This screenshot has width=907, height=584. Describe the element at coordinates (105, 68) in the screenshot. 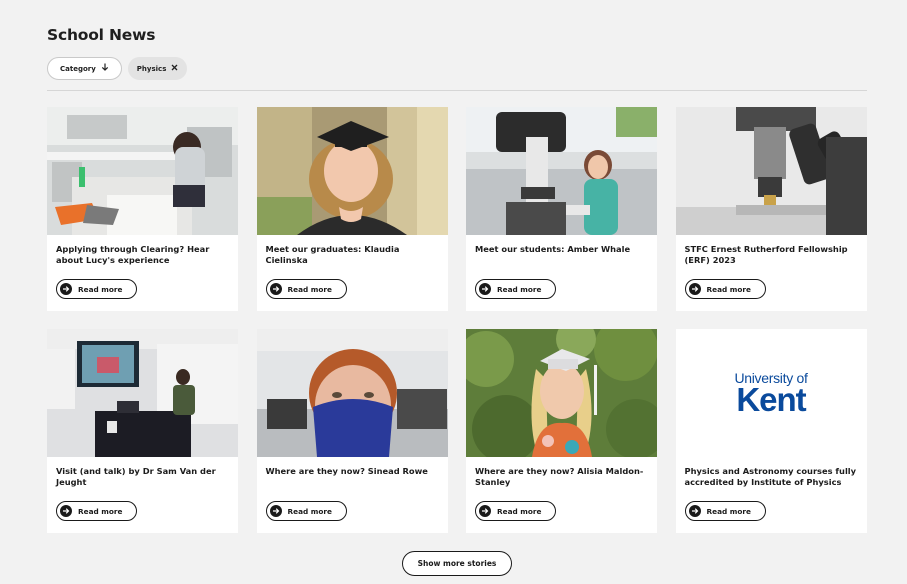

I see `arrow-down-icon` at that location.